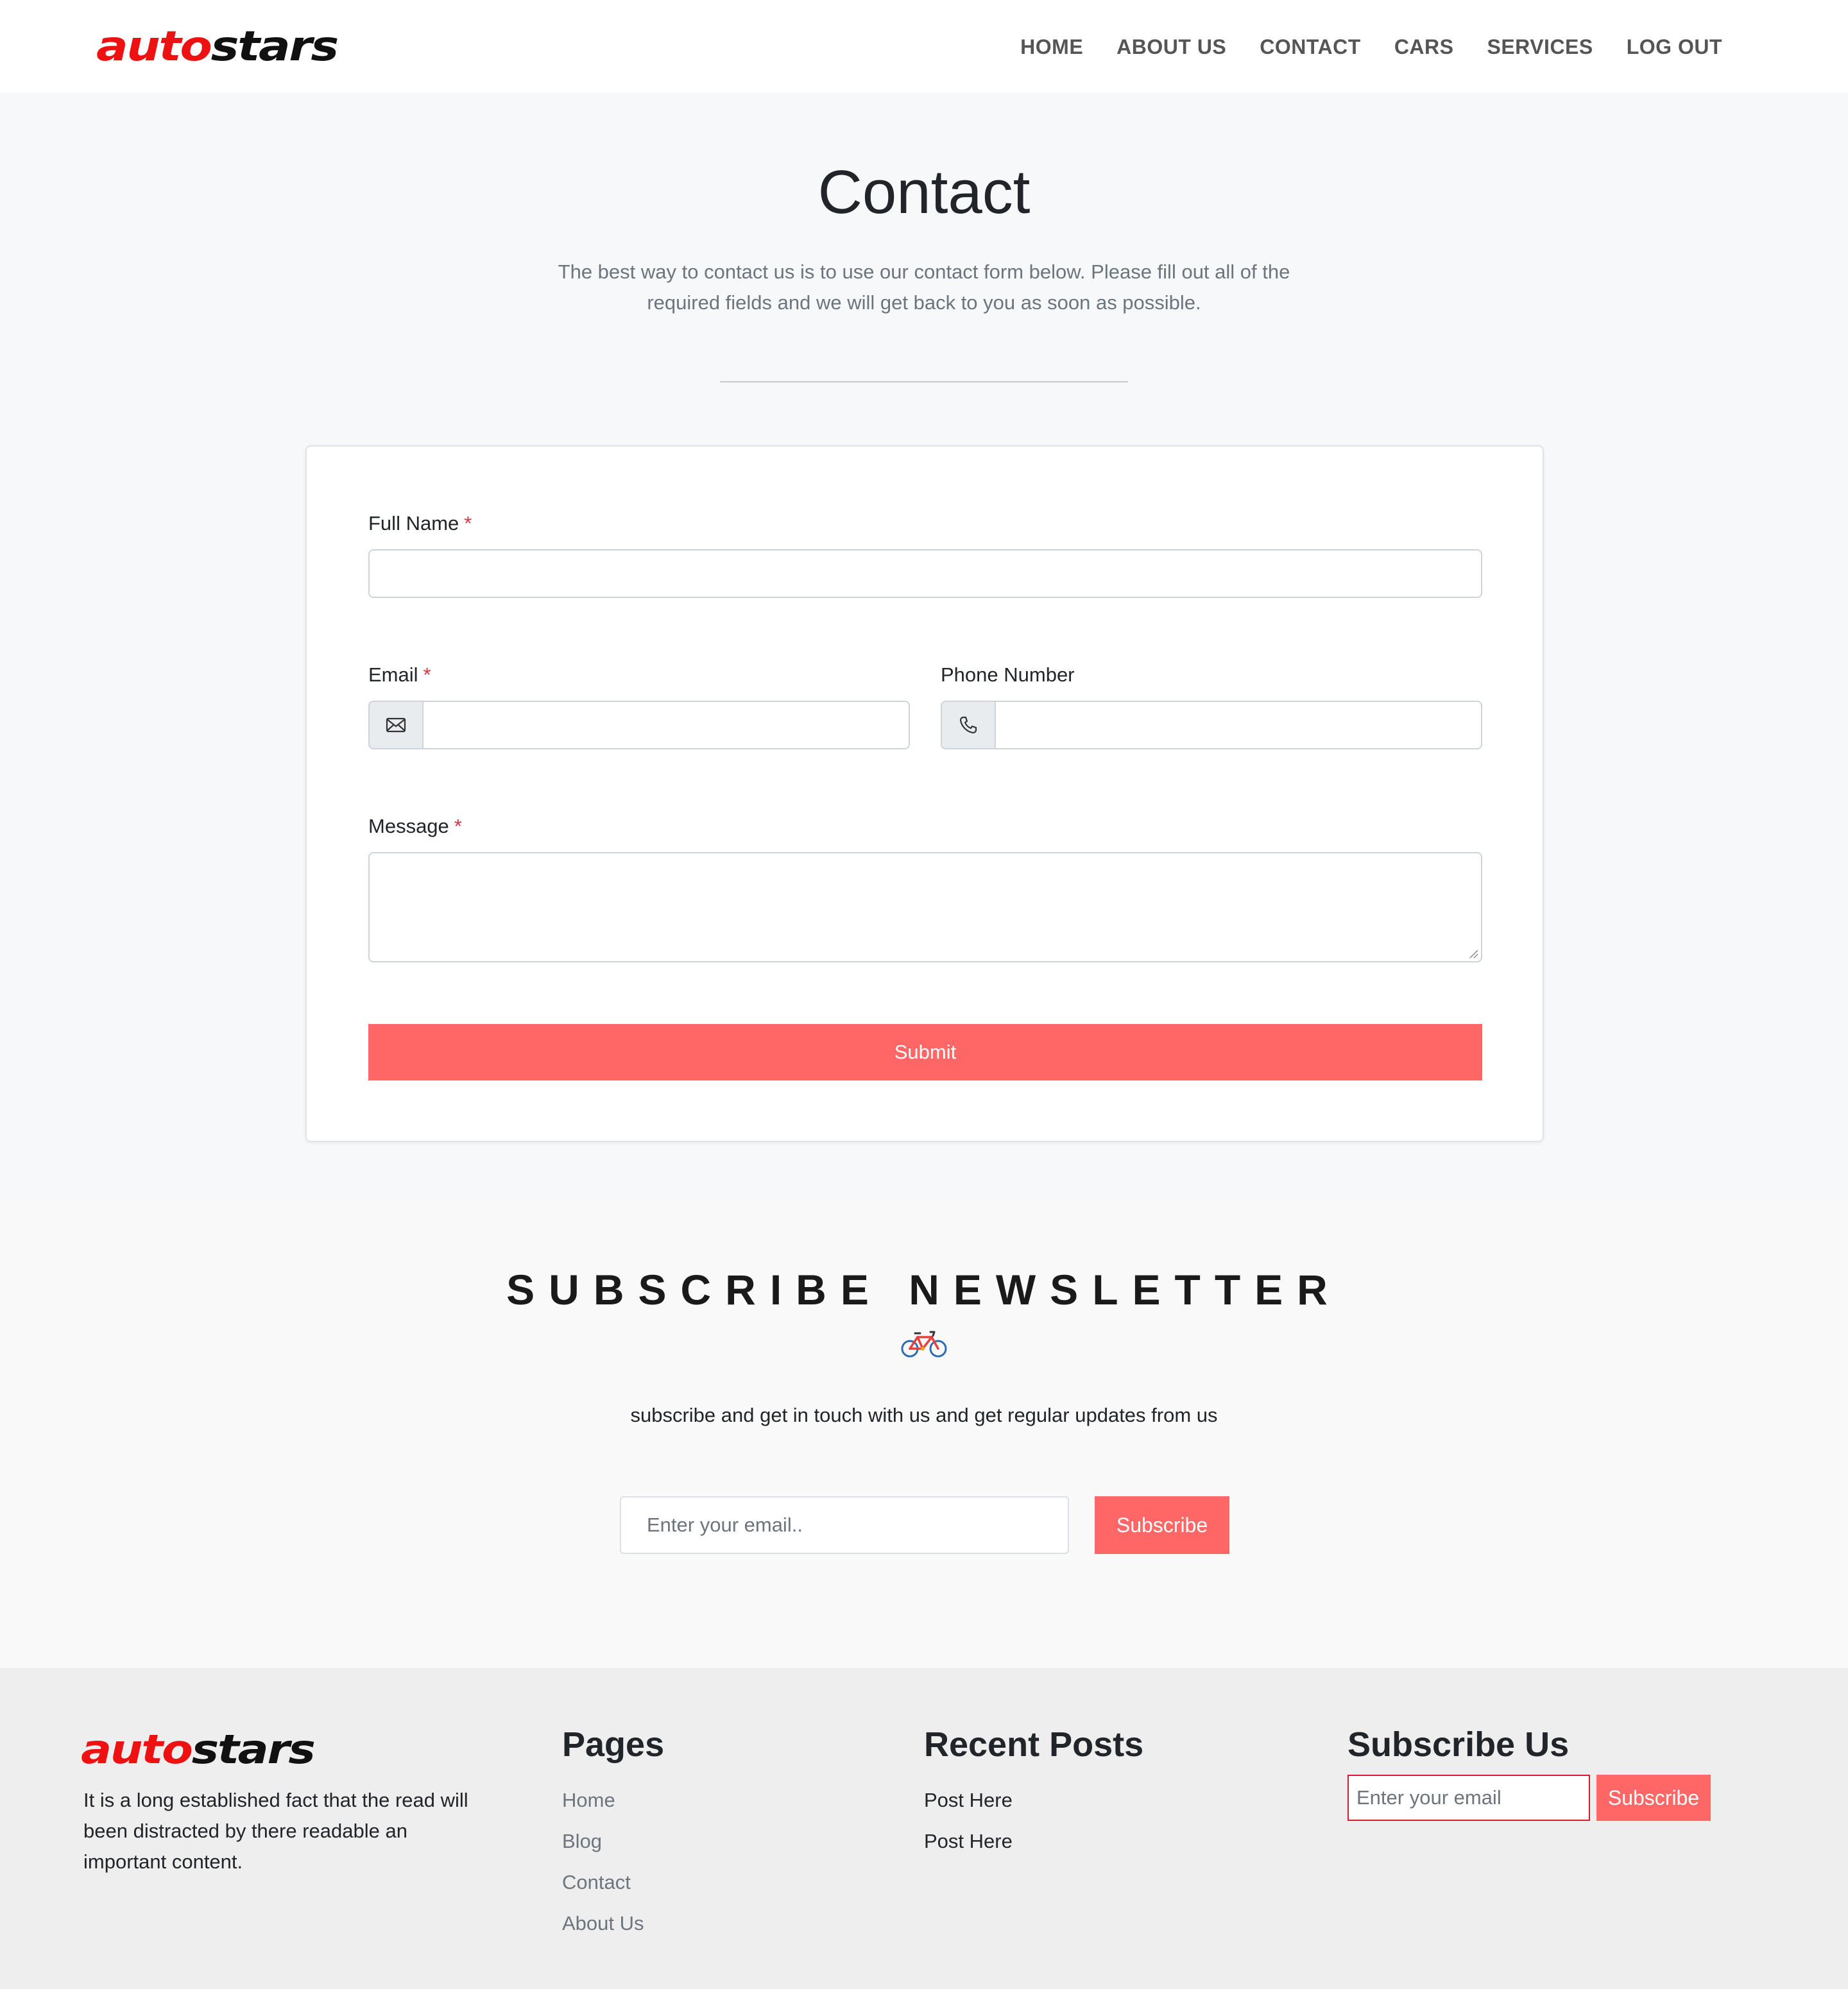  I want to click on section-divider, so click(924, 381).